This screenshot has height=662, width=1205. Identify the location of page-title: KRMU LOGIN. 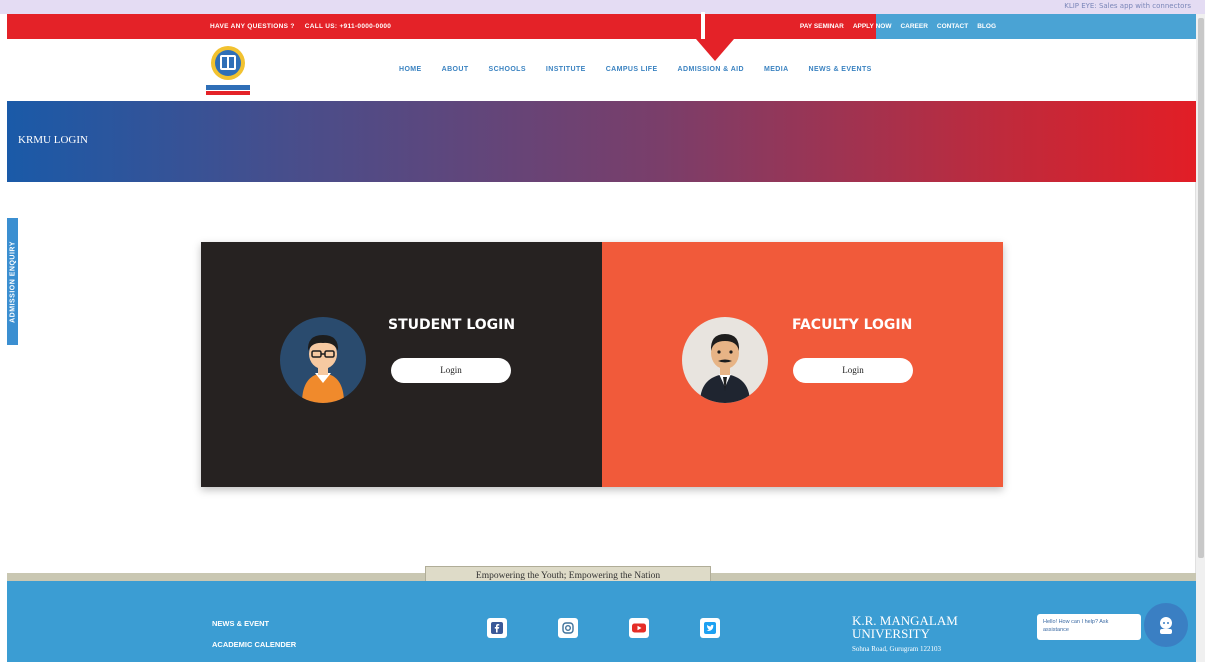
(53, 140).